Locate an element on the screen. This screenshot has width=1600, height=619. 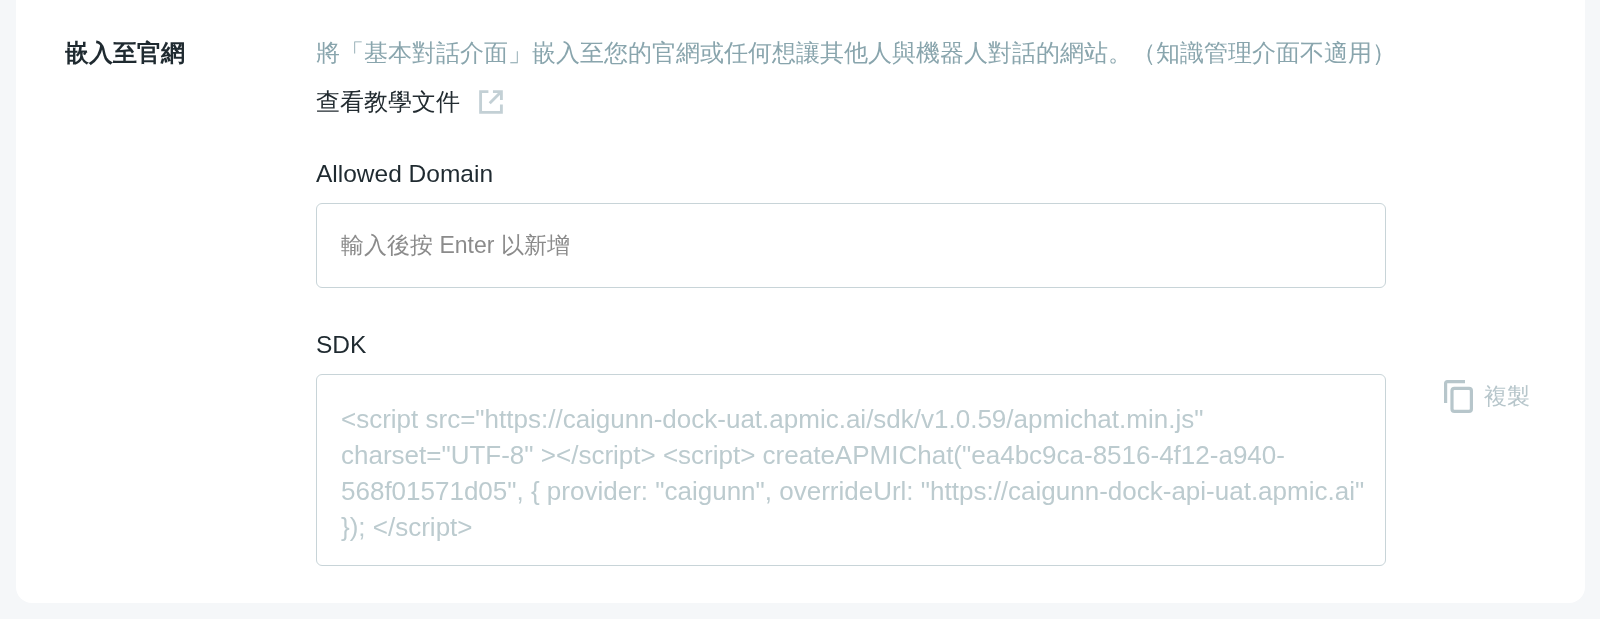
domain-input: 輸入後按 Enter 以新增 is located at coordinates (851, 245).